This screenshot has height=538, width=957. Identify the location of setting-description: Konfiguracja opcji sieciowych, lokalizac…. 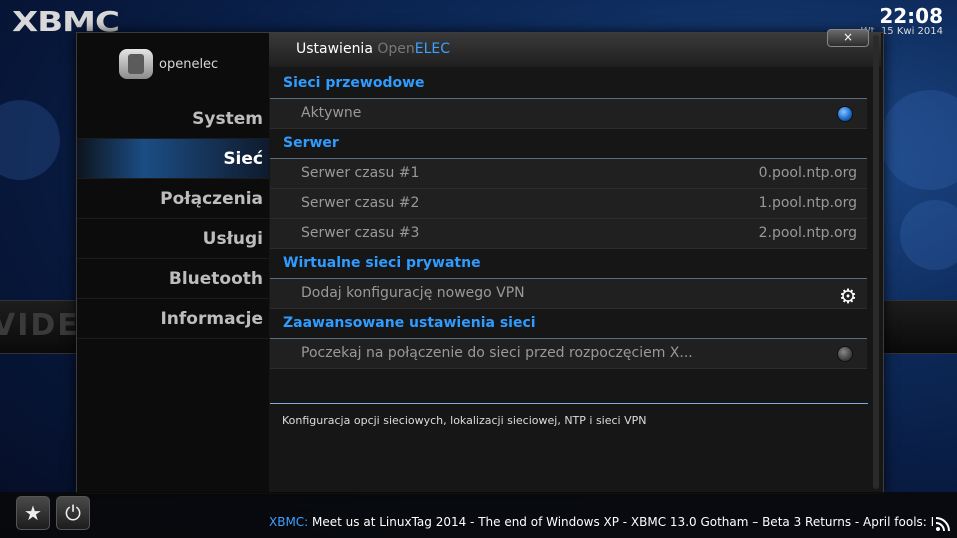
(569, 420).